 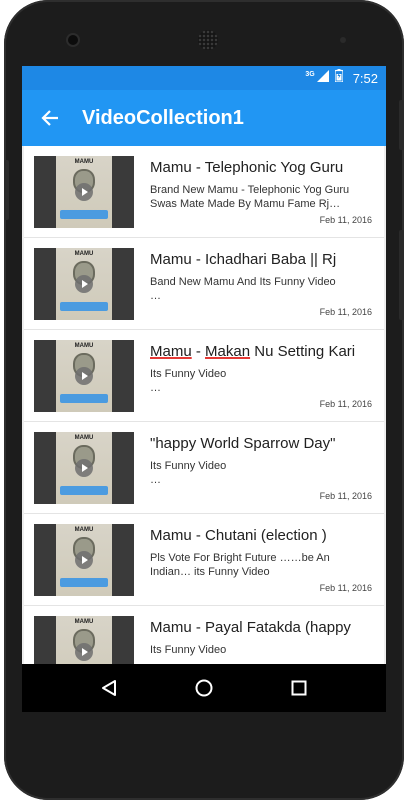 I want to click on navigation-bar, so click(x=204, y=688).